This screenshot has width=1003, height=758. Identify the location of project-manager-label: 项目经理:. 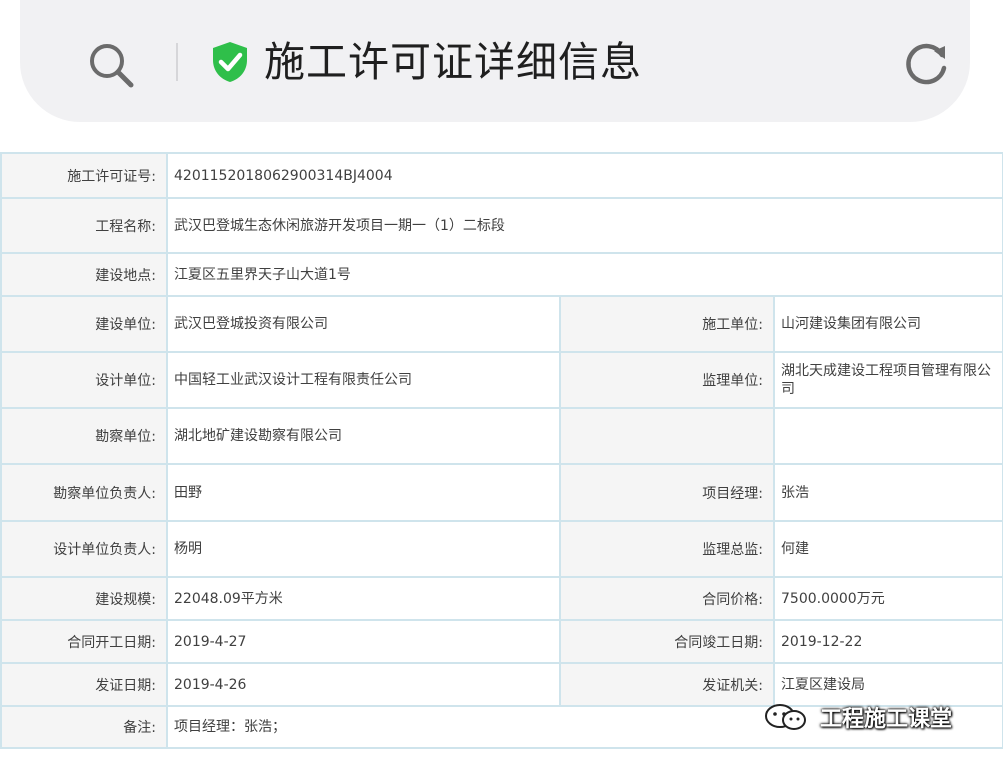
(667, 492).